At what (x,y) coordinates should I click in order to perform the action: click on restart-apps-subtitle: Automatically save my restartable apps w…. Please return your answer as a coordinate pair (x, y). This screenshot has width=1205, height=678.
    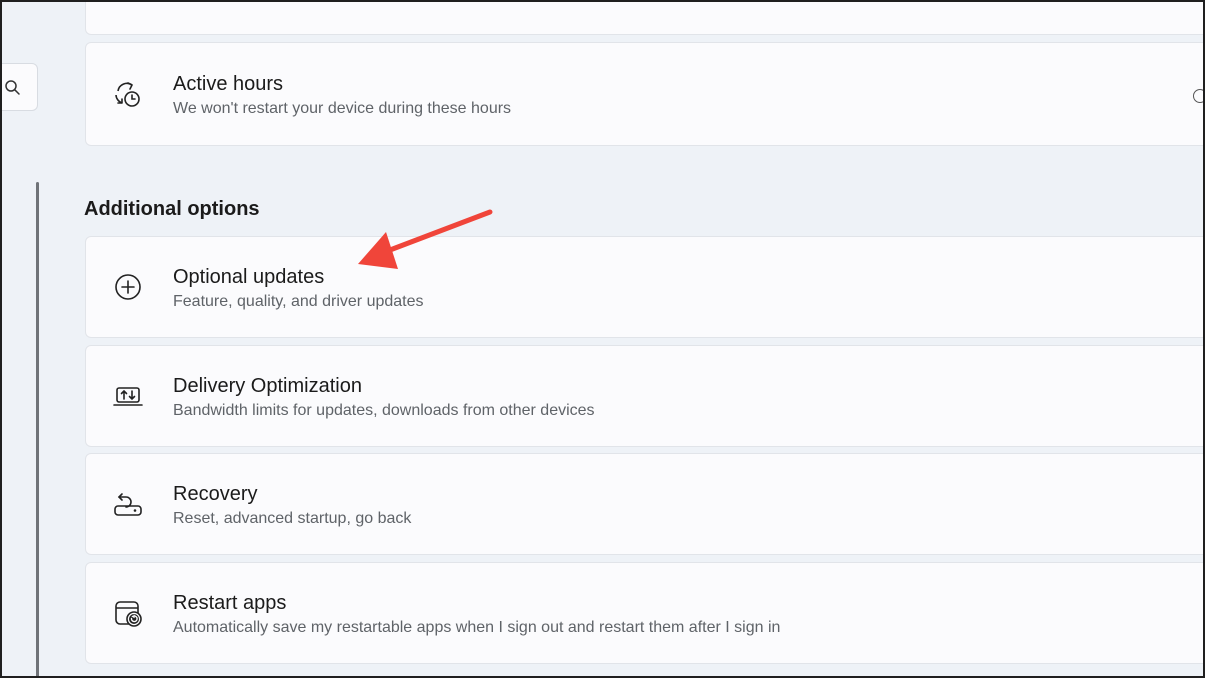
    Looking at the image, I should click on (477, 627).